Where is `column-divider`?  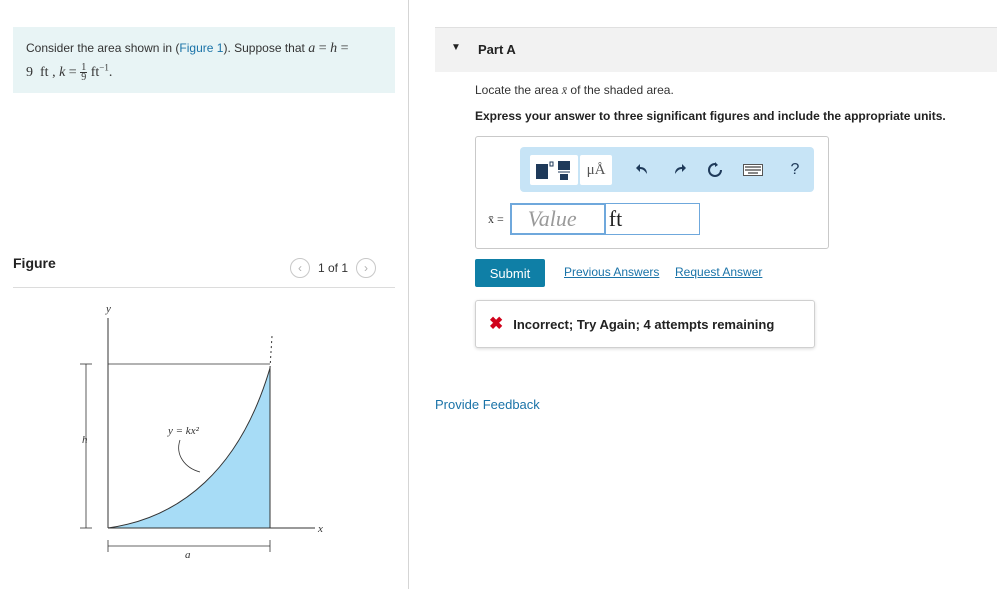 column-divider is located at coordinates (408, 294).